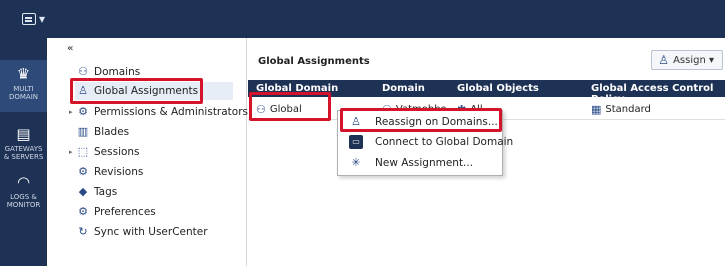  I want to click on tree-item-tags: ◆ Tags, so click(97, 192).